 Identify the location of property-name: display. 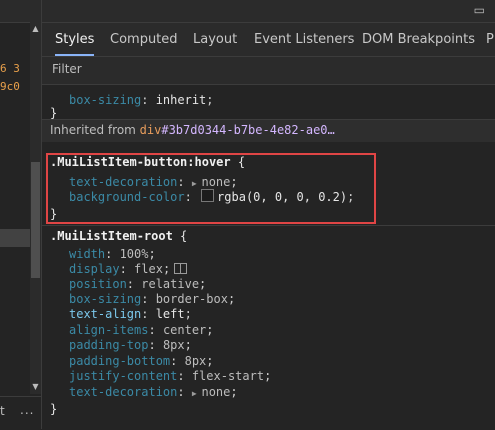
(94, 269).